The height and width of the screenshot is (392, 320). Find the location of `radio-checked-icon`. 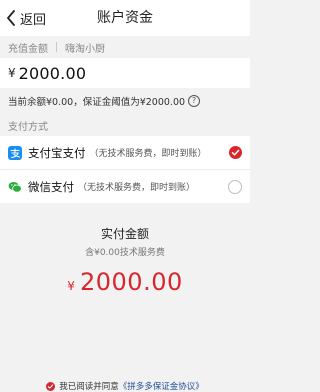

radio-checked-icon is located at coordinates (235, 152).